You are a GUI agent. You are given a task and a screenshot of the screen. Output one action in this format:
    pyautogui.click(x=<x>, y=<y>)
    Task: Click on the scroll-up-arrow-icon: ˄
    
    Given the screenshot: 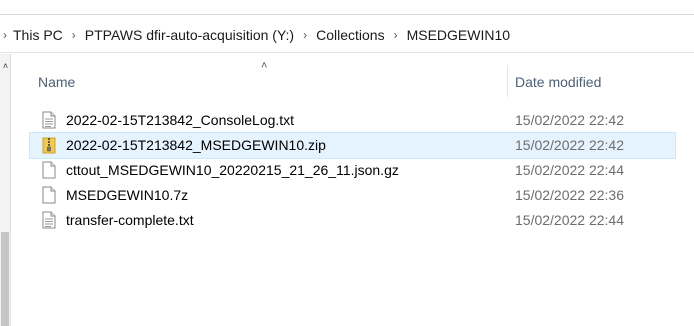 What is the action you would take?
    pyautogui.click(x=5, y=66)
    